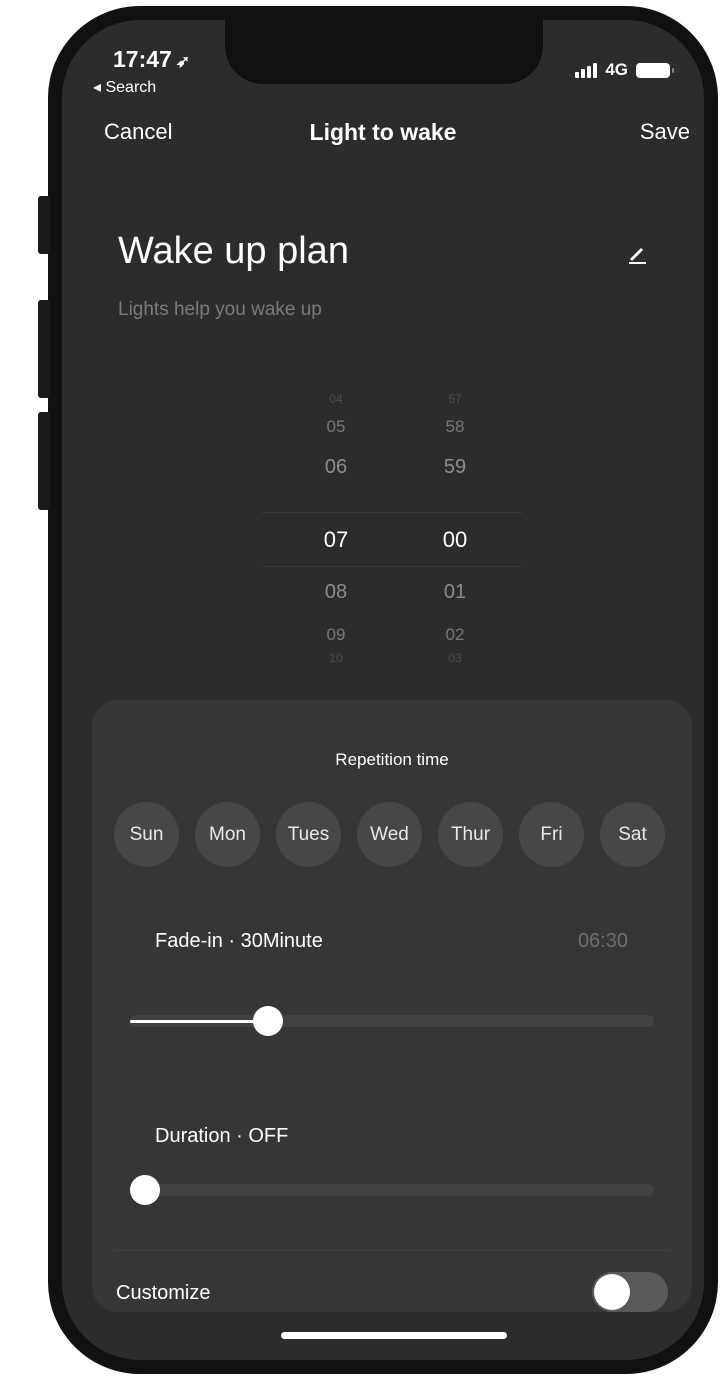 The width and height of the screenshot is (728, 1376). Describe the element at coordinates (163, 1293) in the screenshot. I see `customize-label: Customize` at that location.